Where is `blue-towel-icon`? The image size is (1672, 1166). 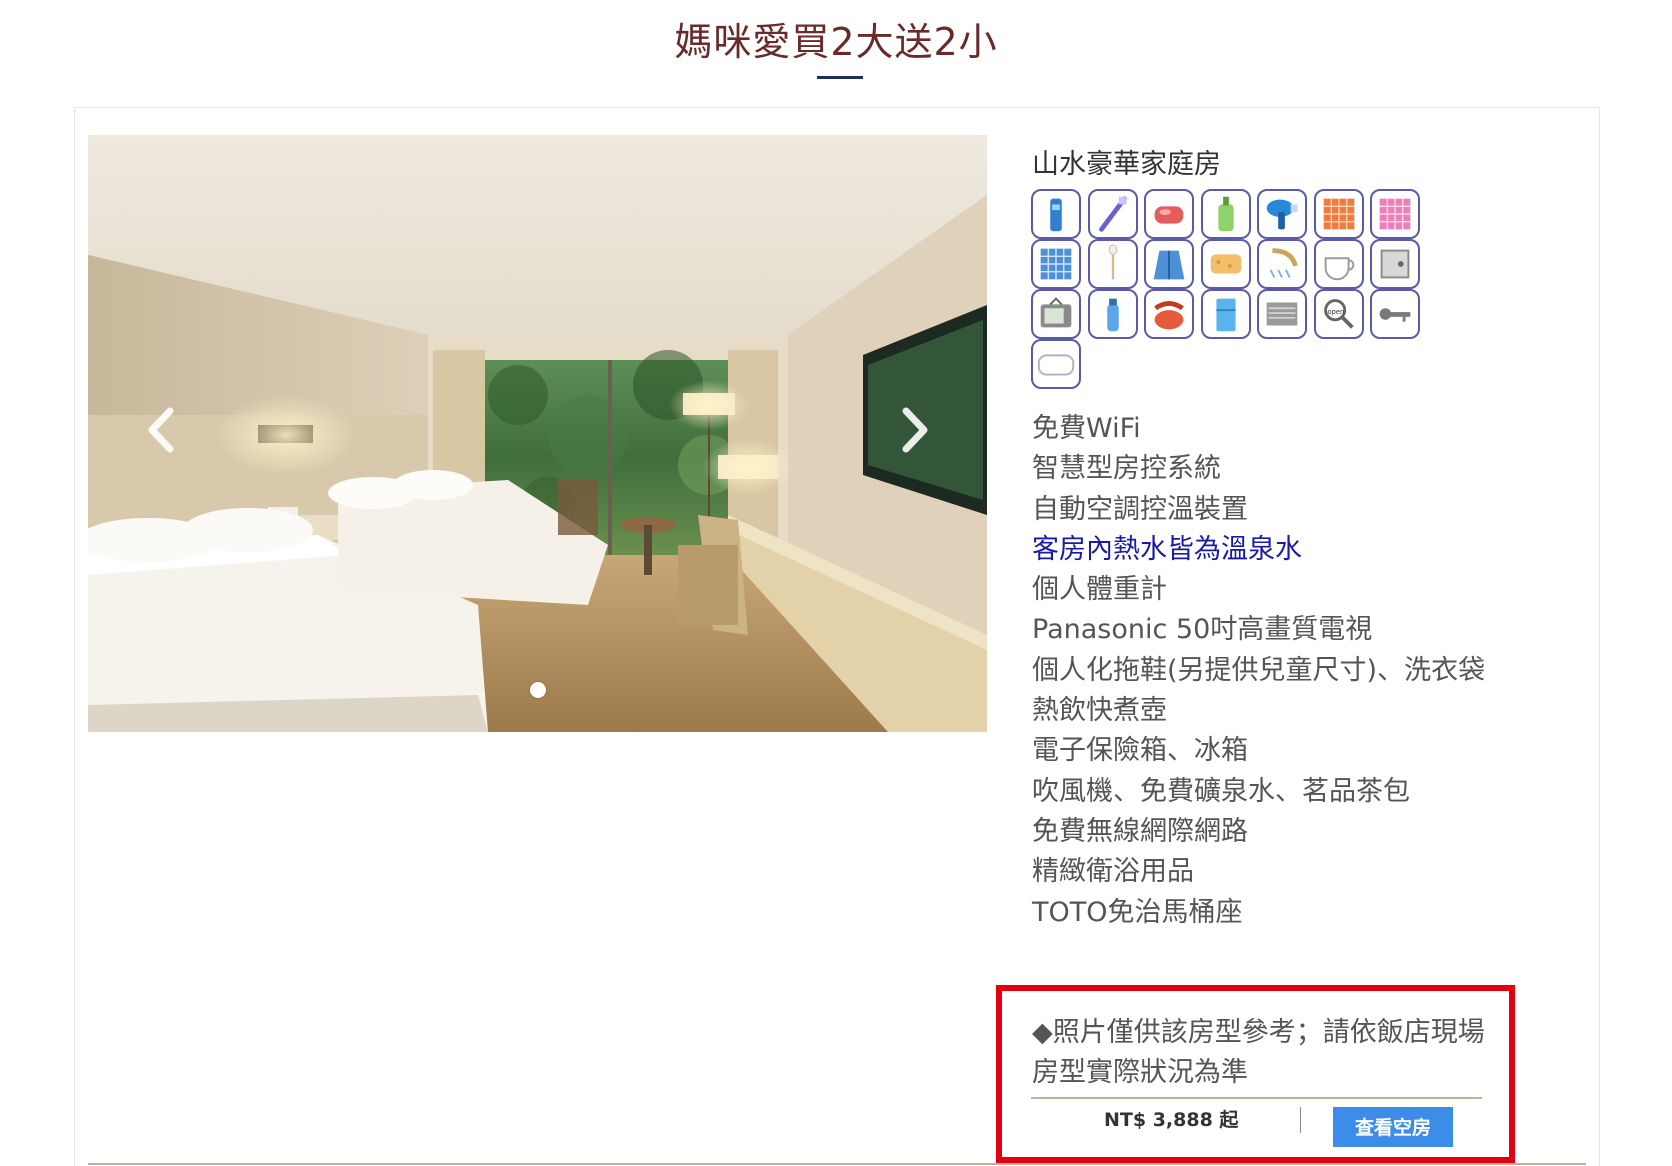 blue-towel-icon is located at coordinates (1056, 264).